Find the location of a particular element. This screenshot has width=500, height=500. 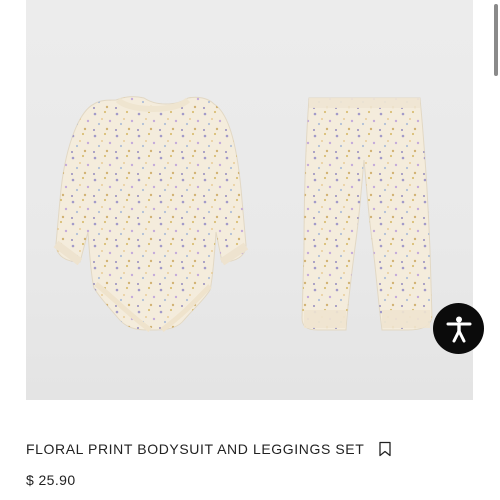

accessibility-button is located at coordinates (458, 328).